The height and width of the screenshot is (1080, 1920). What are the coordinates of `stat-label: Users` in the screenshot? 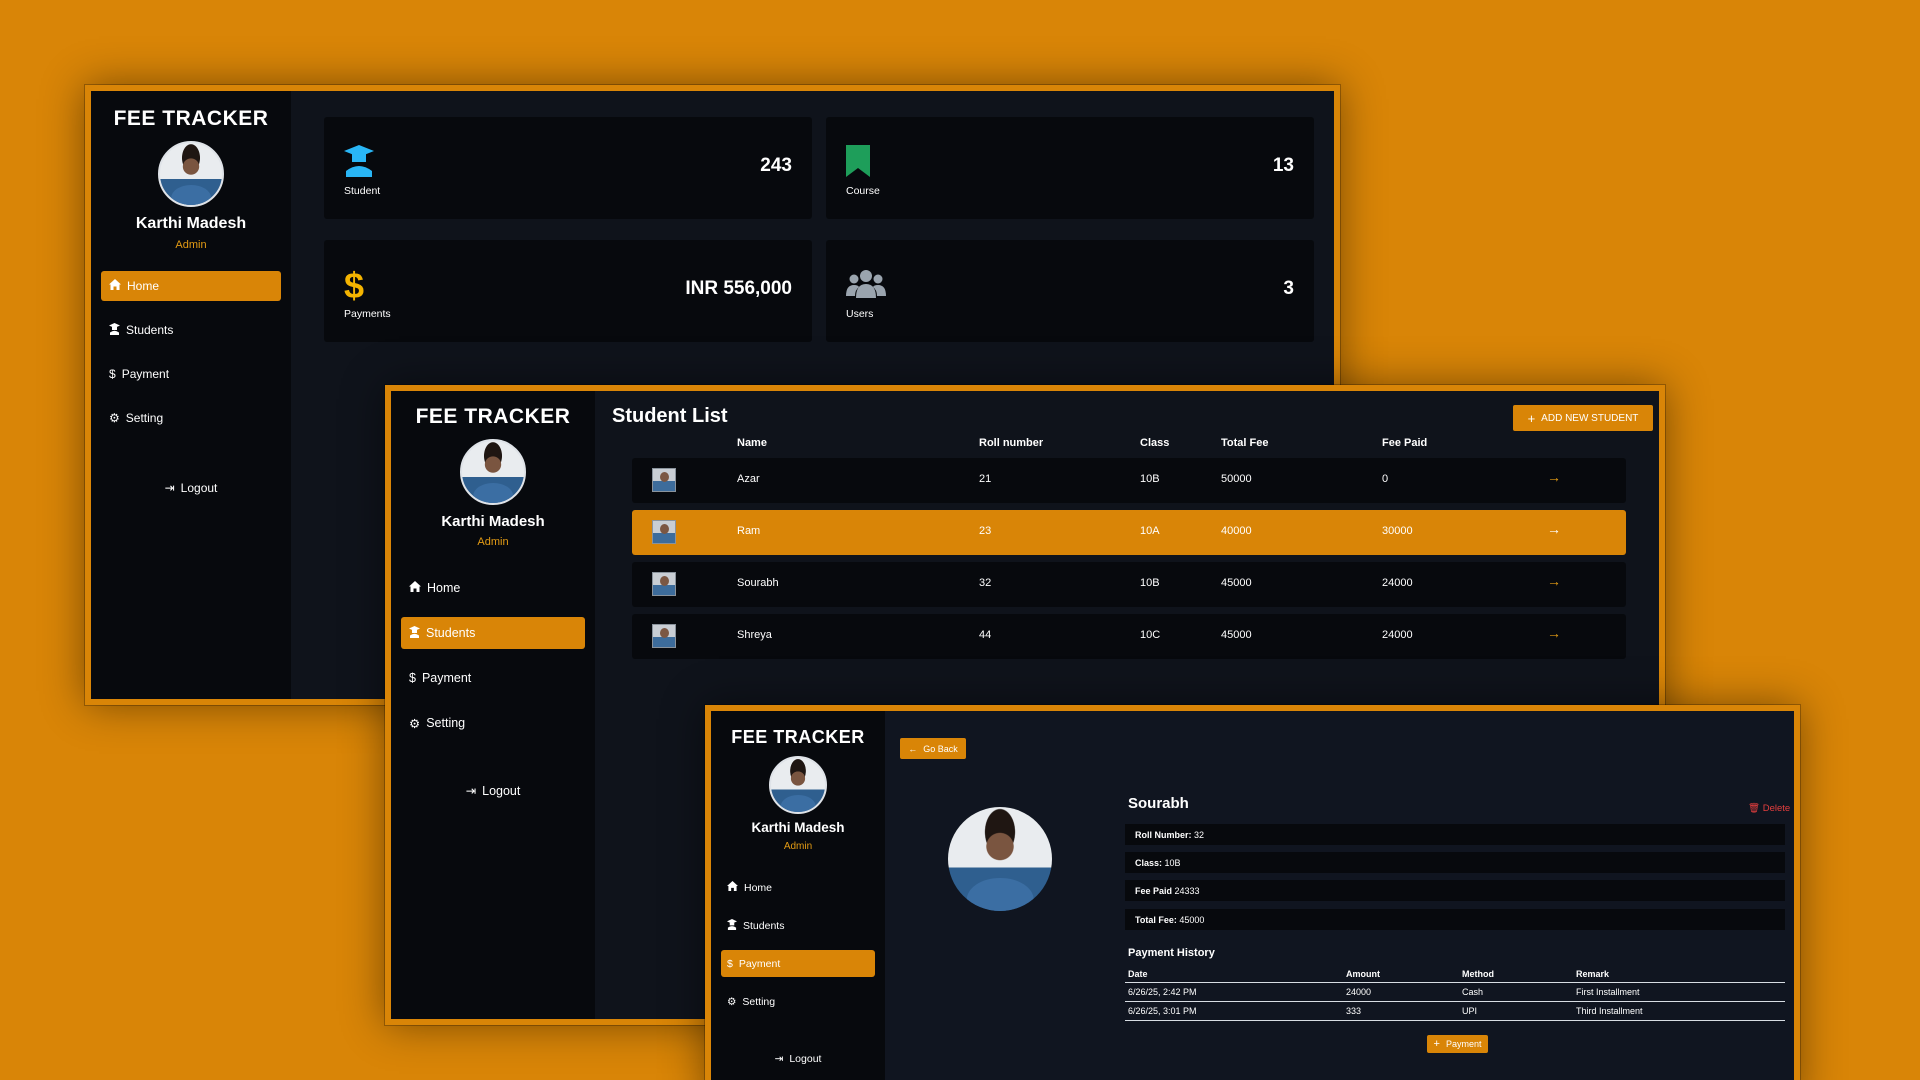 It's located at (860, 314).